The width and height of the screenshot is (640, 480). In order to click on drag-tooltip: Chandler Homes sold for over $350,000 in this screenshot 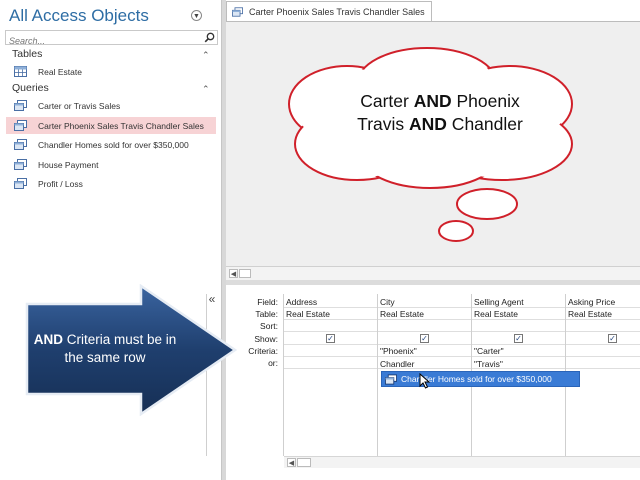, I will do `click(480, 379)`.